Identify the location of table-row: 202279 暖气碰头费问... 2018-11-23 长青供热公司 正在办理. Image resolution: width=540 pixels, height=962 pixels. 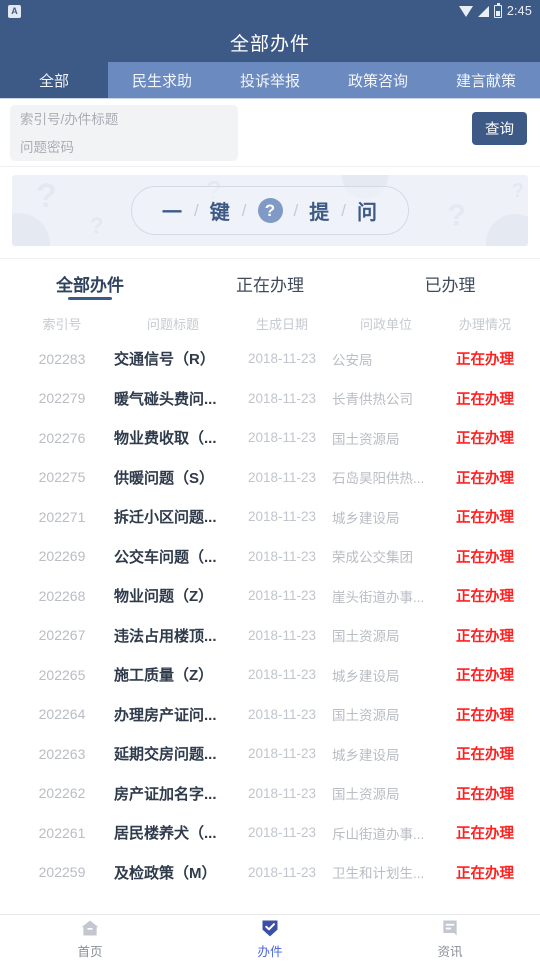
(270, 399).